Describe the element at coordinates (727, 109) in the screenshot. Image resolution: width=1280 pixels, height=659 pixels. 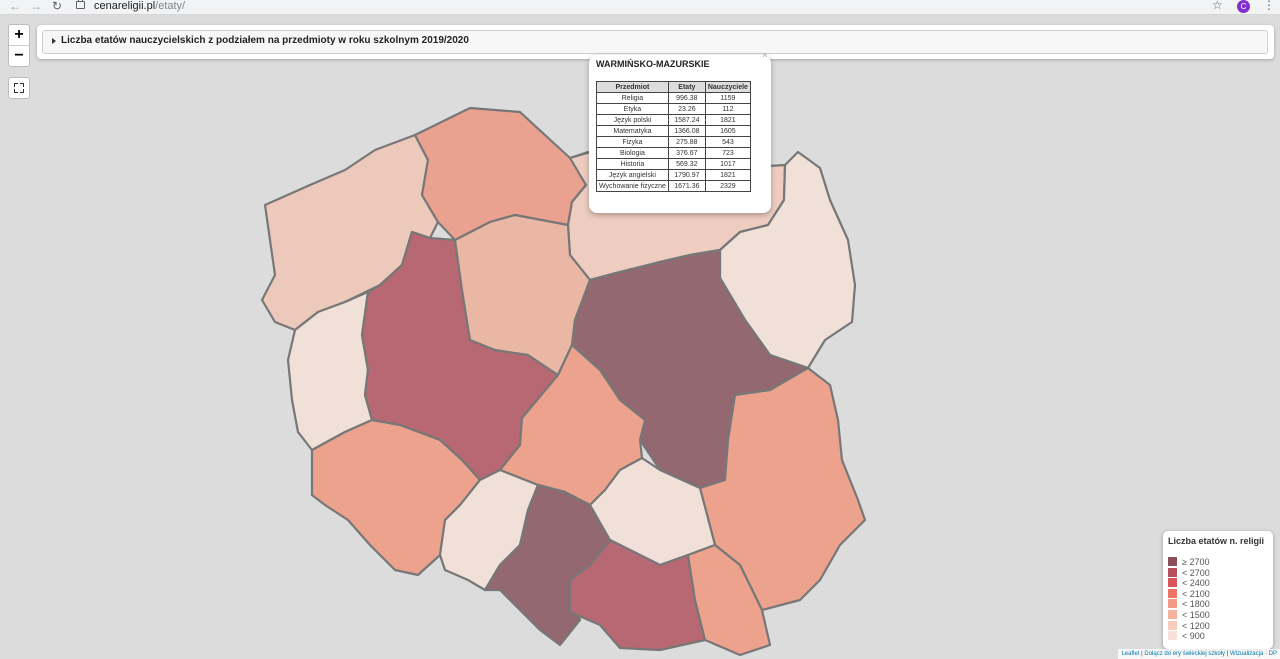
I see `cell-teachers: 112` at that location.